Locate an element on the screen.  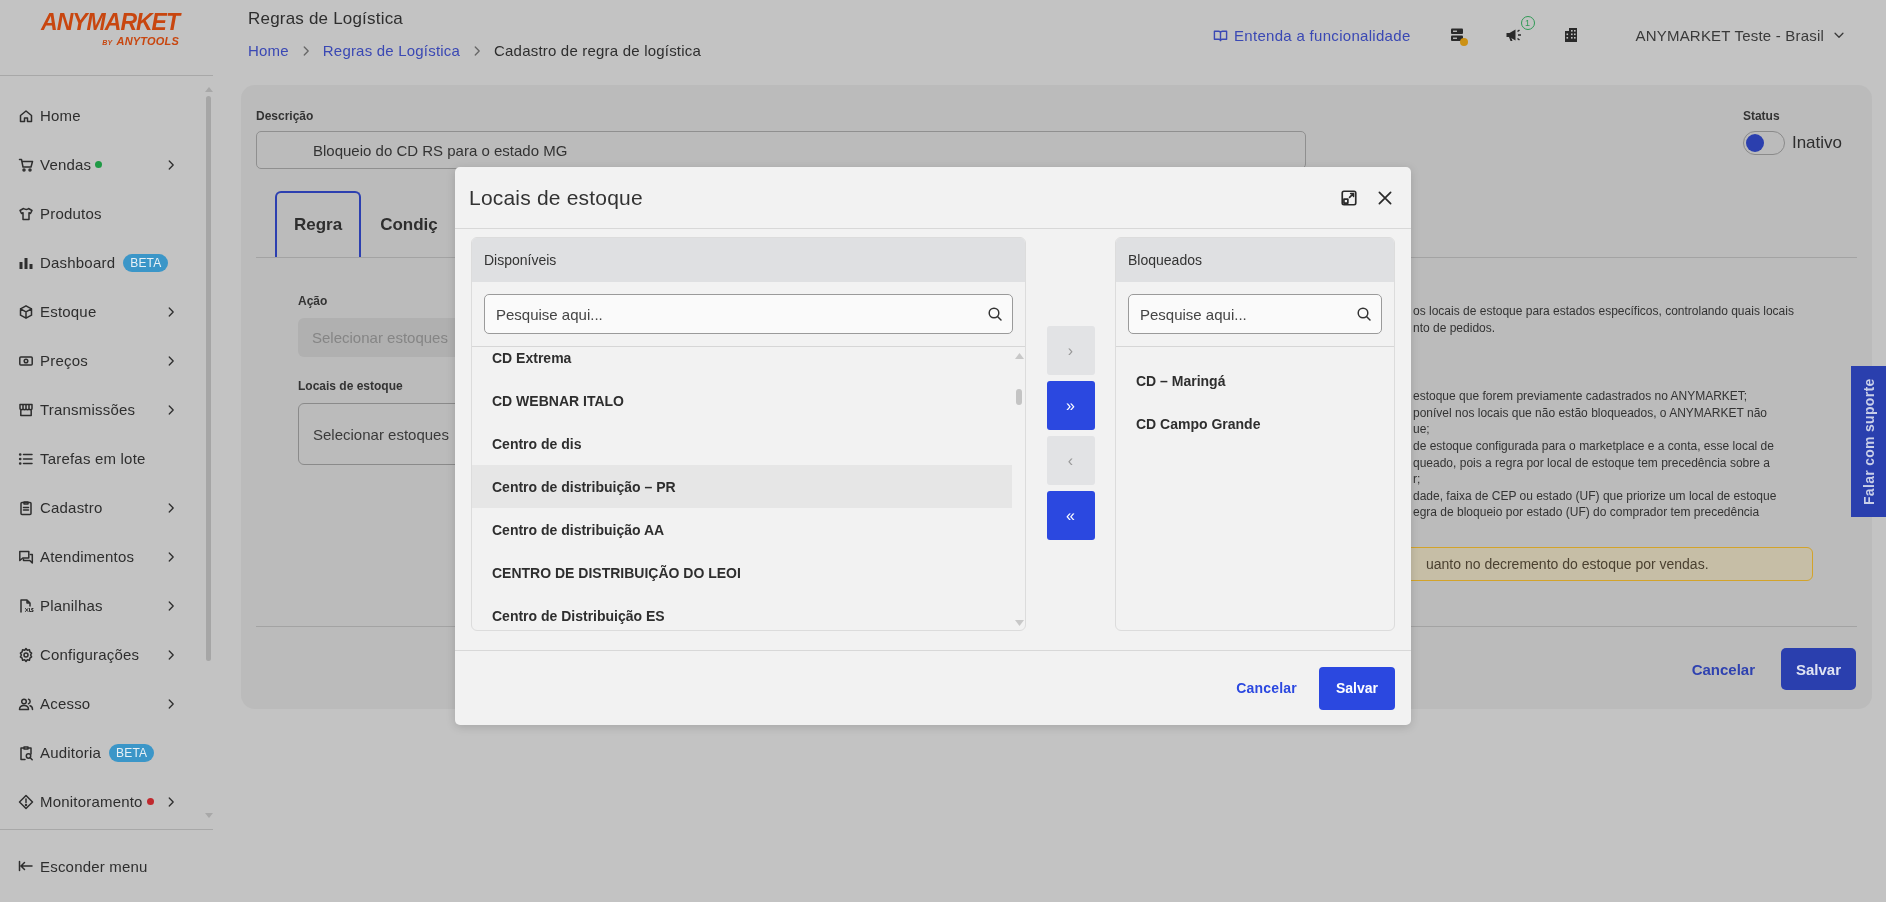
shirt-icon is located at coordinates (26, 213).